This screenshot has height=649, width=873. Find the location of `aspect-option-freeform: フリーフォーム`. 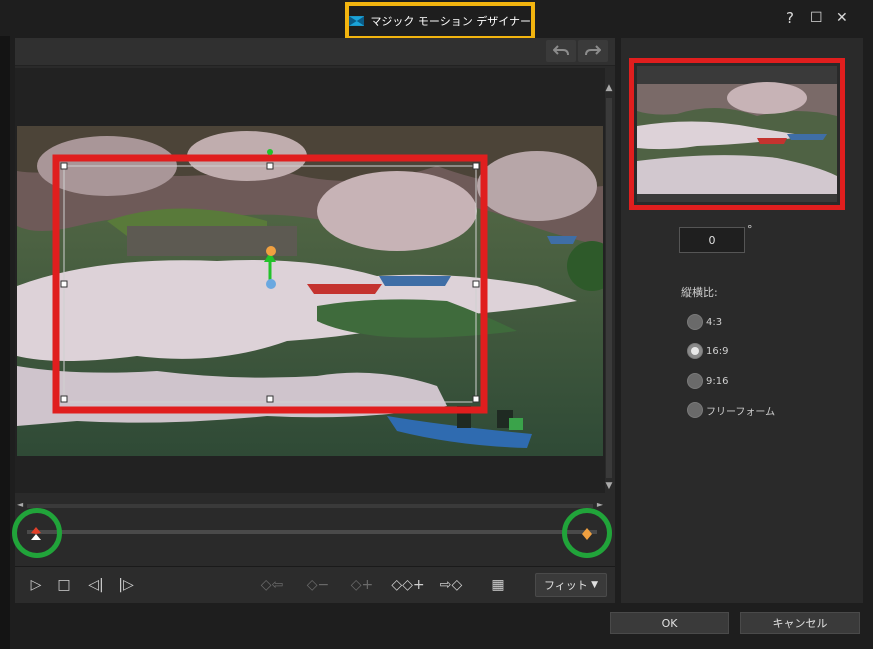

aspect-option-freeform: フリーフォーム is located at coordinates (731, 410).